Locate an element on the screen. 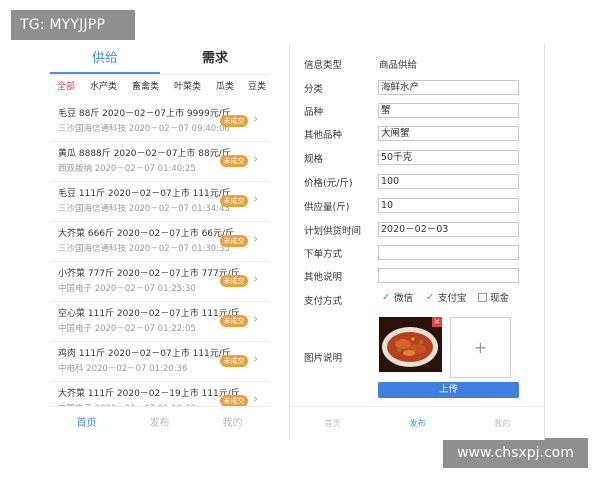 The width and height of the screenshot is (600, 480). tab-bar: 供给 需求 is located at coordinates (160, 59).